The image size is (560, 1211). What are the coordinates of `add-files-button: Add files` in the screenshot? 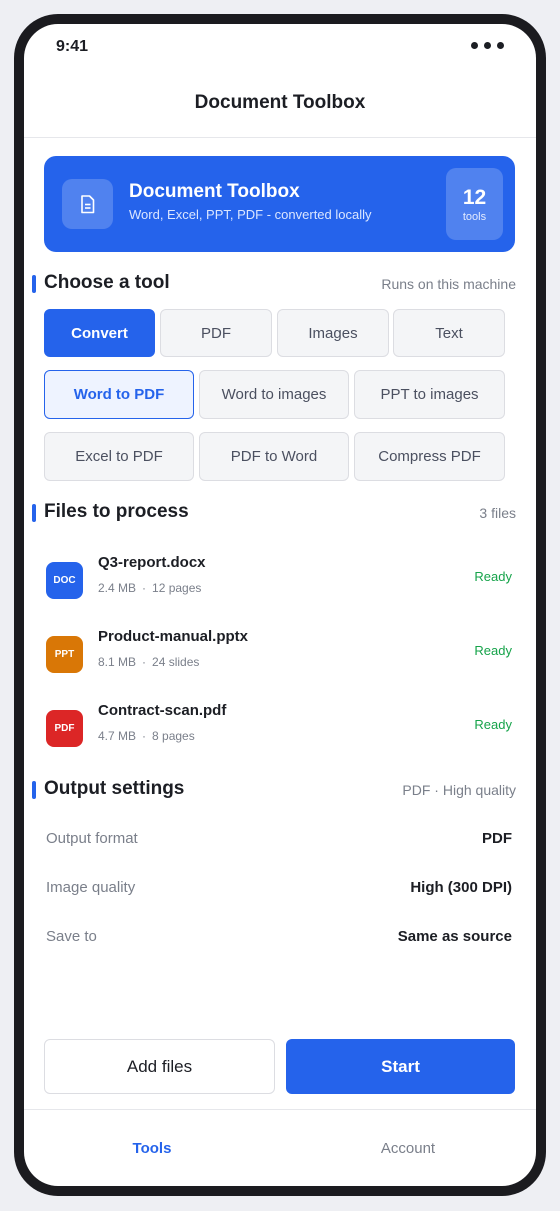 It's located at (159, 1066).